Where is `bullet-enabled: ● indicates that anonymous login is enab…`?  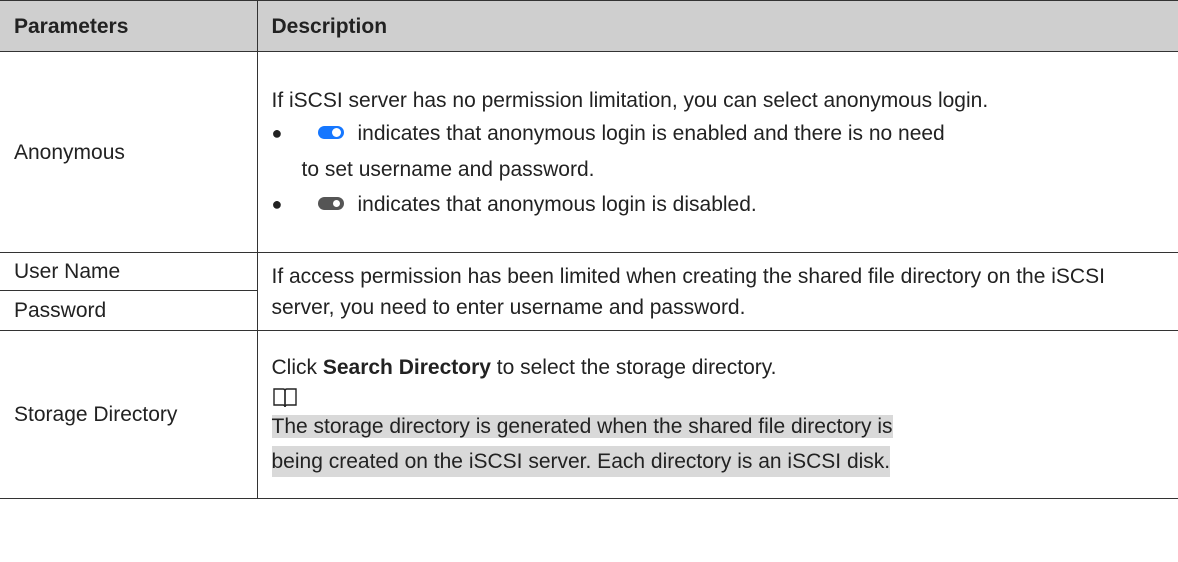
bullet-enabled: ● indicates that anonymous login is enab… is located at coordinates (718, 151).